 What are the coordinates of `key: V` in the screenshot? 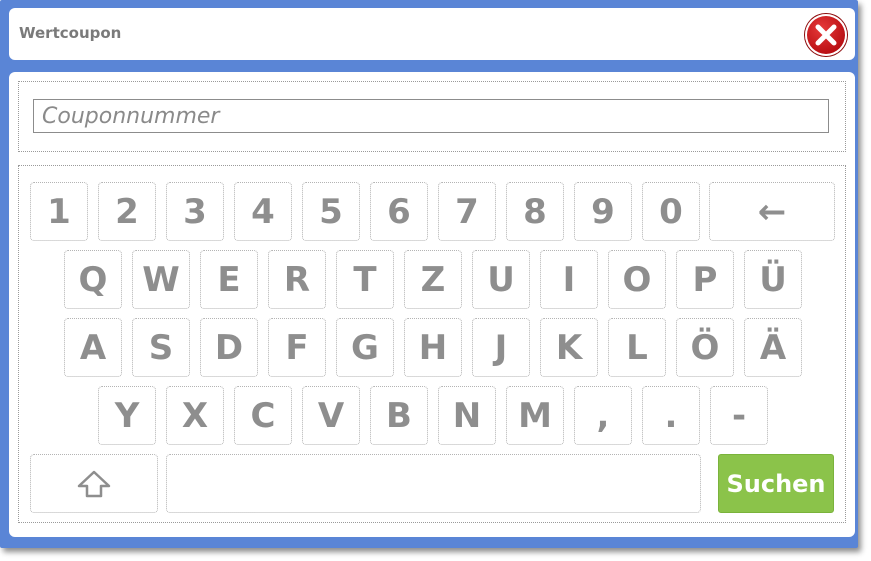 It's located at (331, 415).